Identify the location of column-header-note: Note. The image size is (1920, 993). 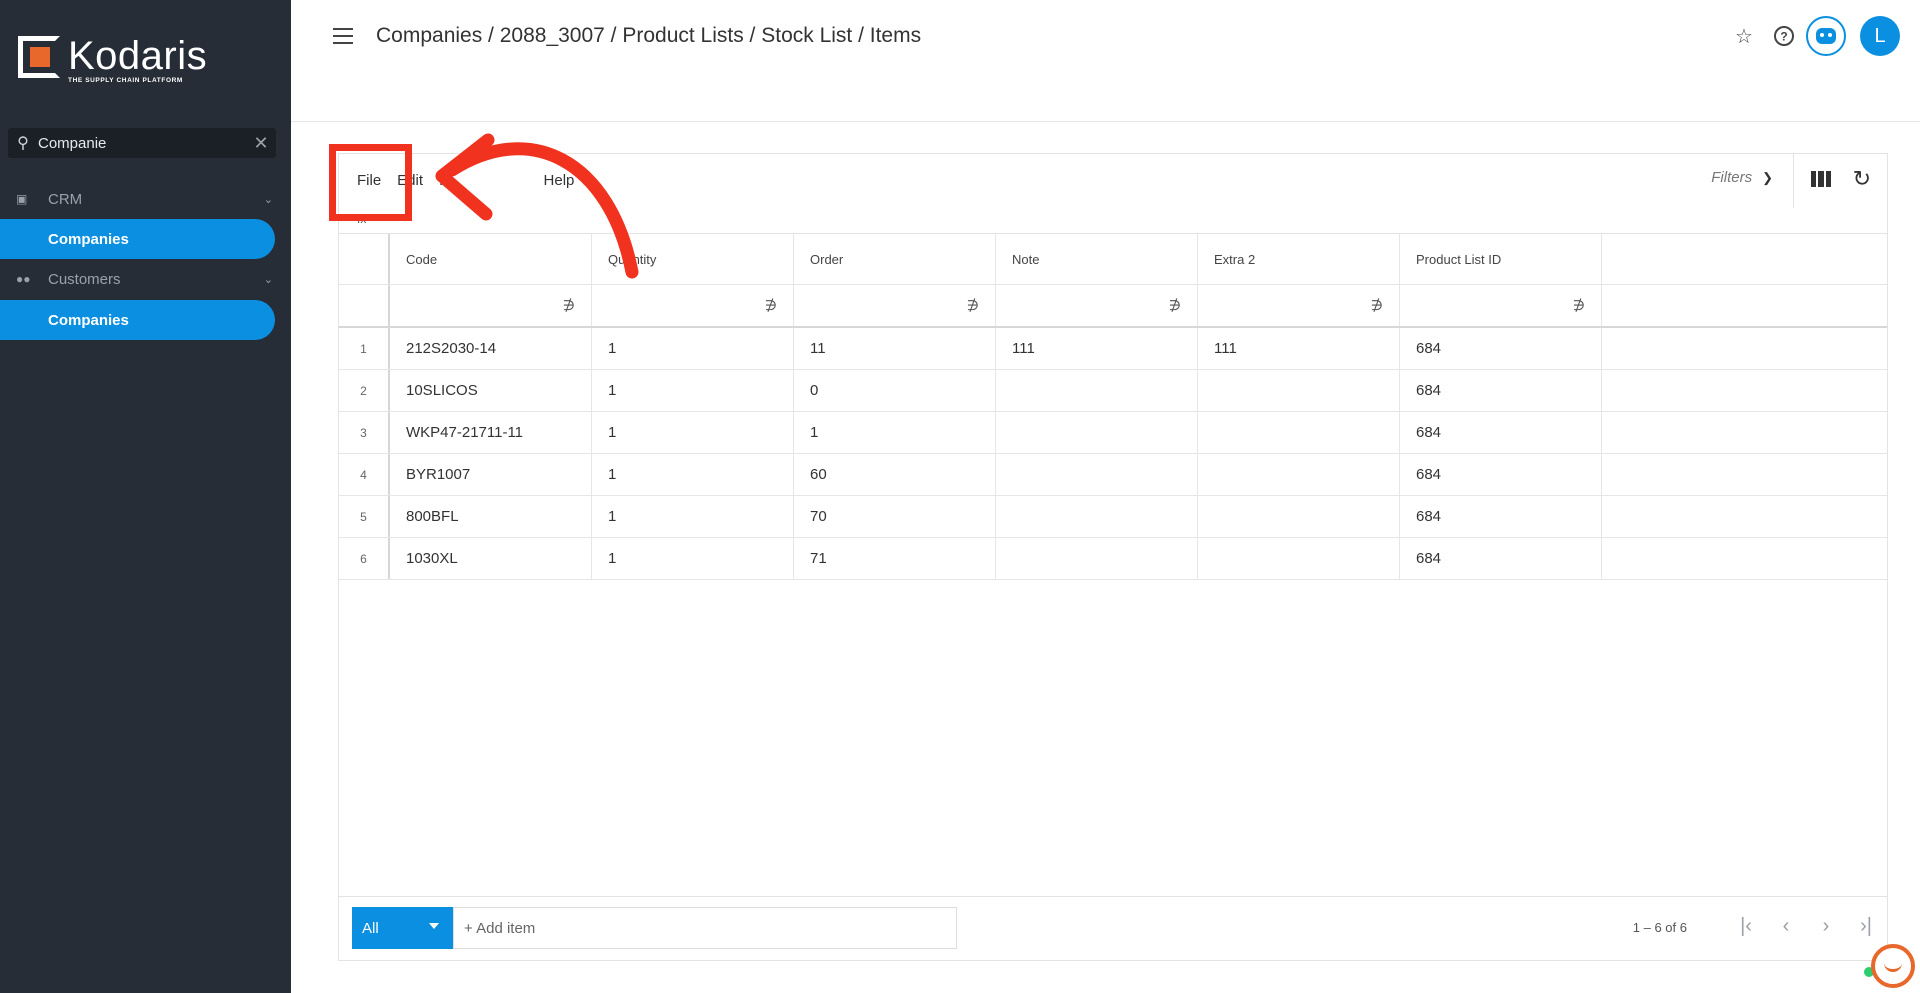
(1097, 259).